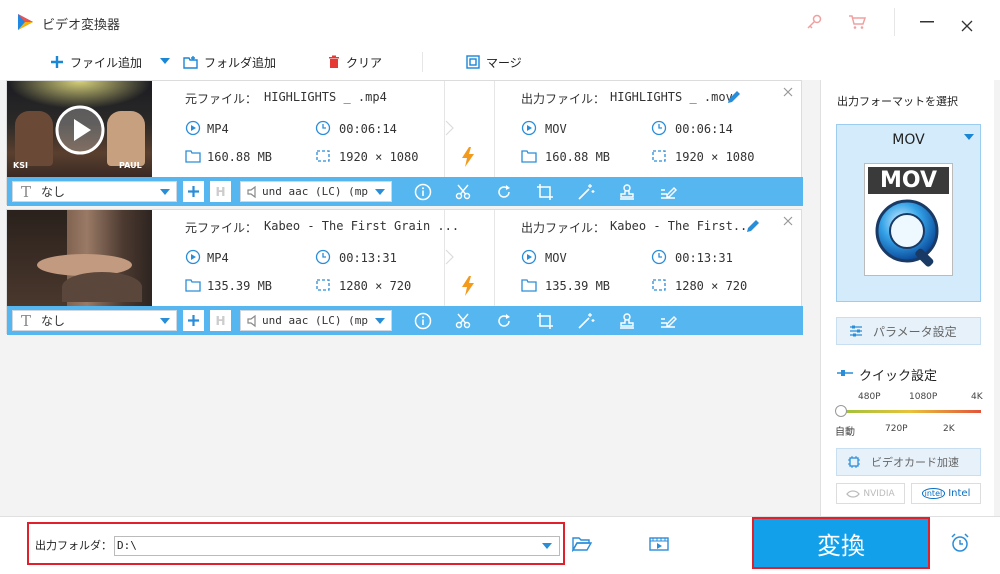 The width and height of the screenshot is (1000, 574). I want to click on close-window-icon, so click(967, 26).